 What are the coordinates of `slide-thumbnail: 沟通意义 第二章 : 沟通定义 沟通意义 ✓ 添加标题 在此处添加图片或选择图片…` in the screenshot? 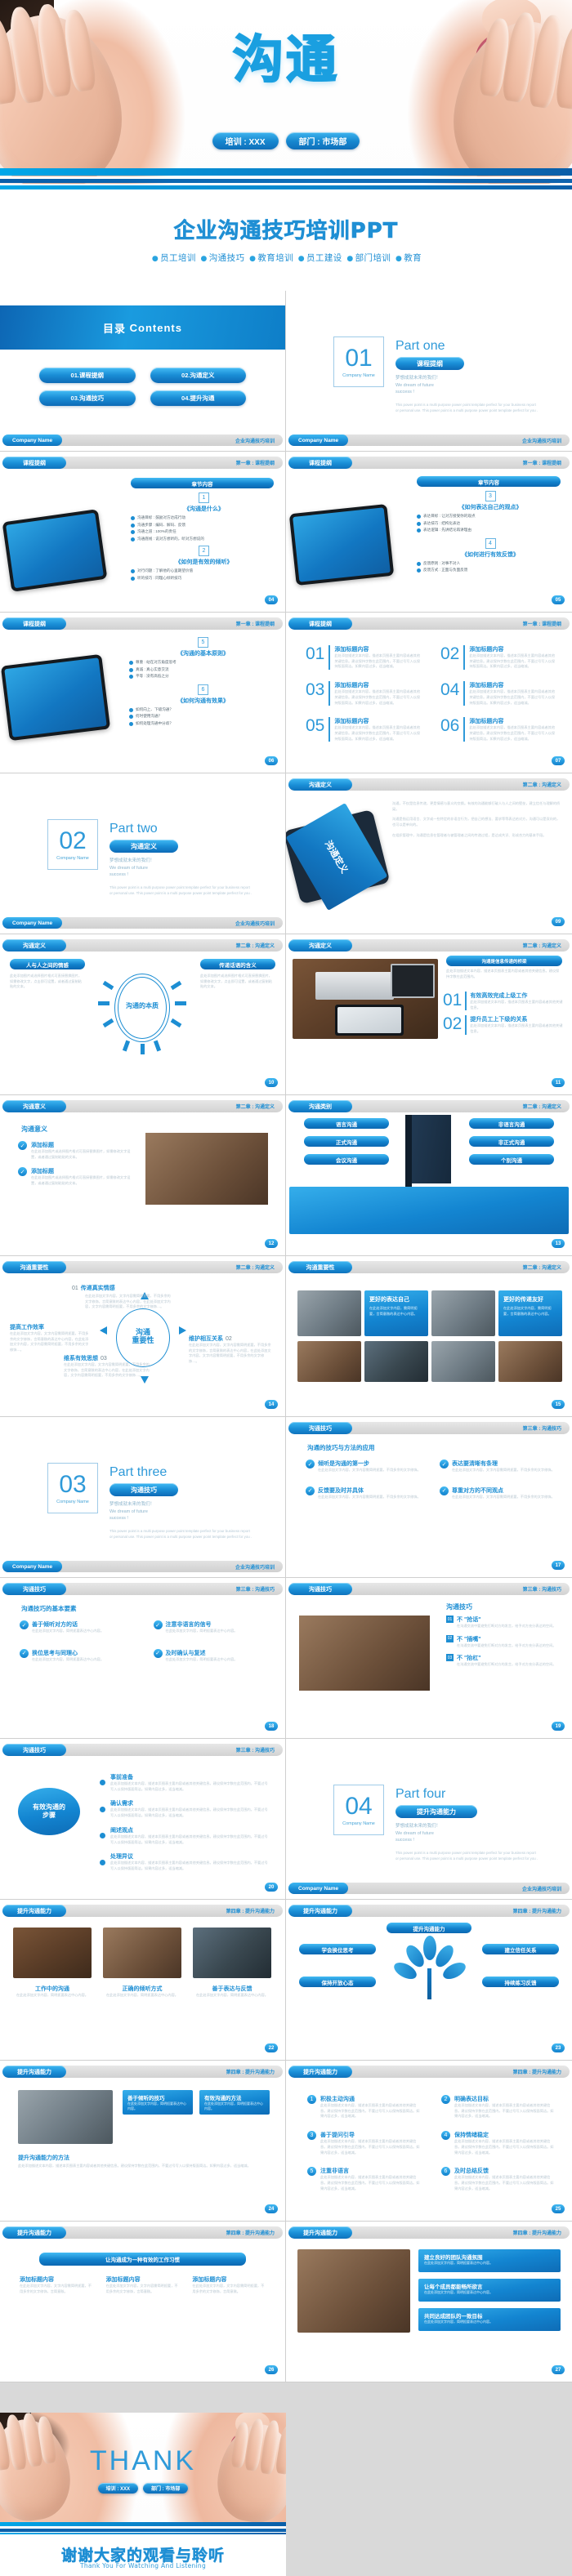 It's located at (143, 1175).